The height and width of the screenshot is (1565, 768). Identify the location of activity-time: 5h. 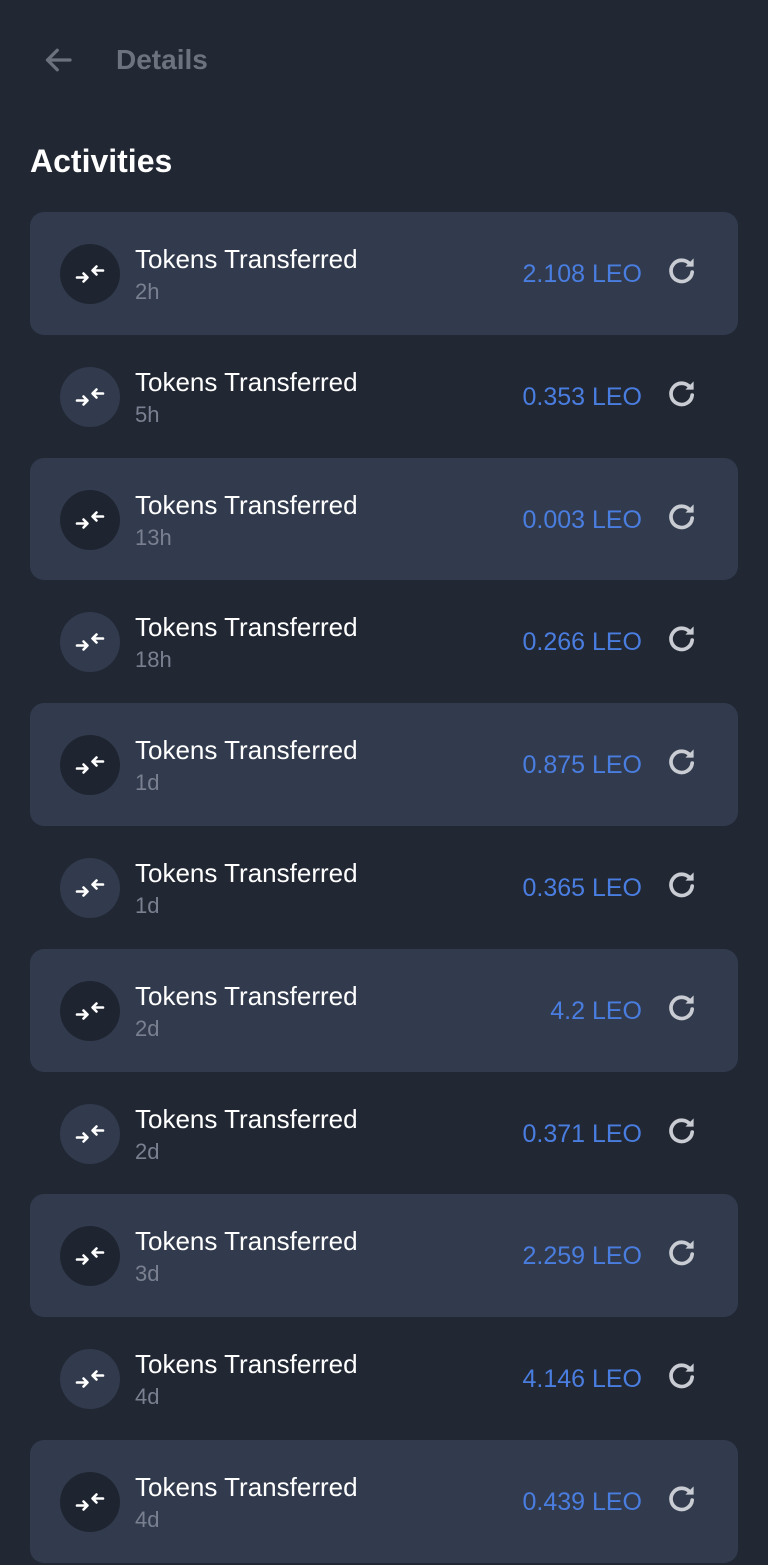
(147, 414).